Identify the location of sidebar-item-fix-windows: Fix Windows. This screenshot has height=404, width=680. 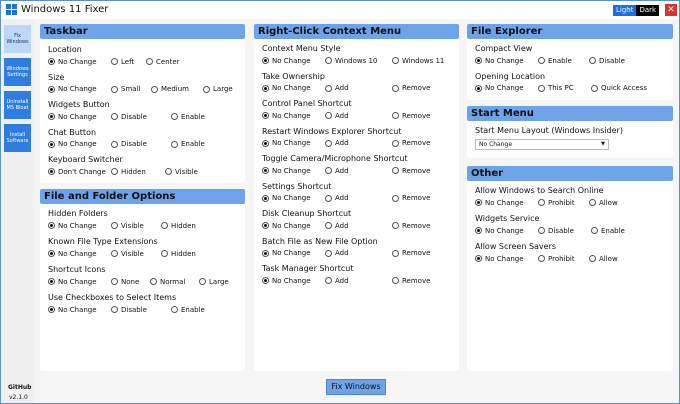
(17, 39).